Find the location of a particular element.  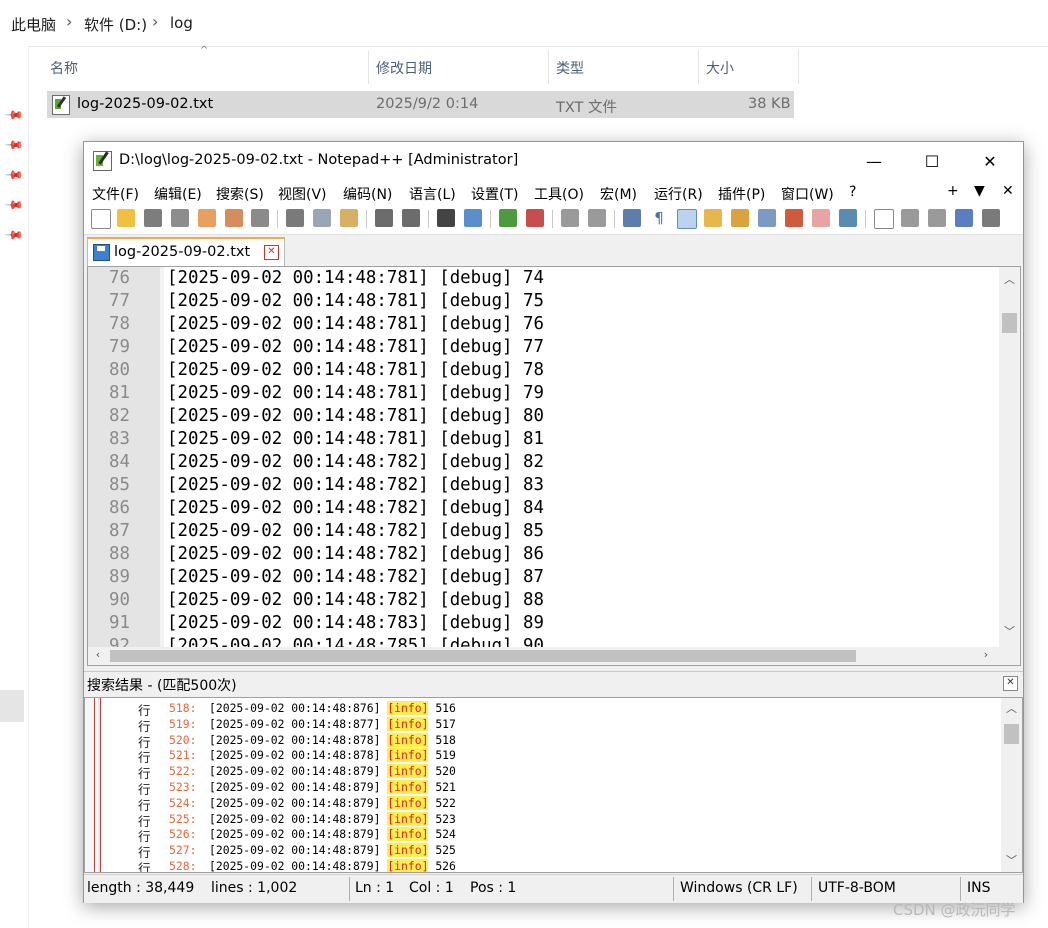

print-icon is located at coordinates (260, 218).